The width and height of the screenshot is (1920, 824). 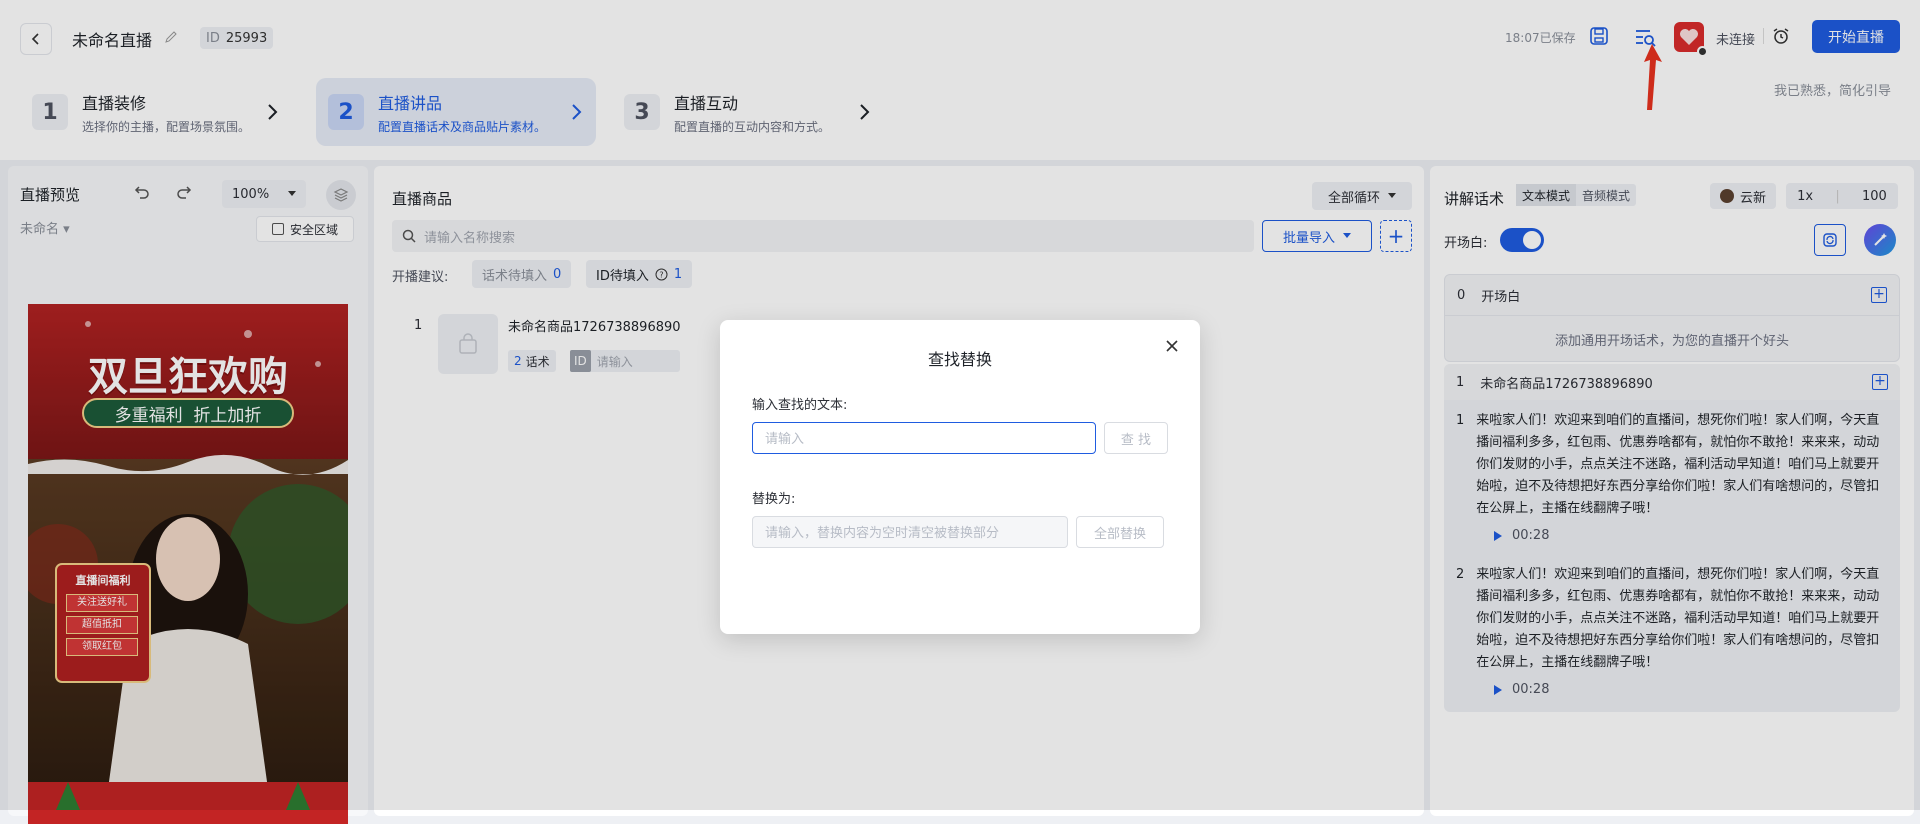 What do you see at coordinates (1136, 438) in the screenshot?
I see `find-button: 查 找` at bounding box center [1136, 438].